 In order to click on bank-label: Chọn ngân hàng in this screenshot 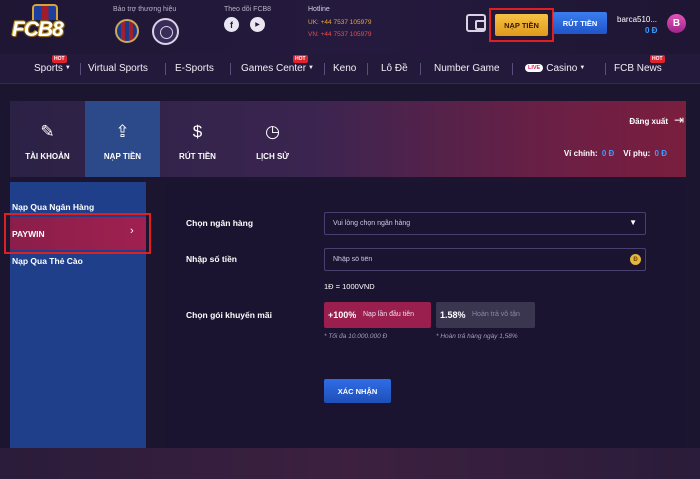, I will do `click(220, 223)`.